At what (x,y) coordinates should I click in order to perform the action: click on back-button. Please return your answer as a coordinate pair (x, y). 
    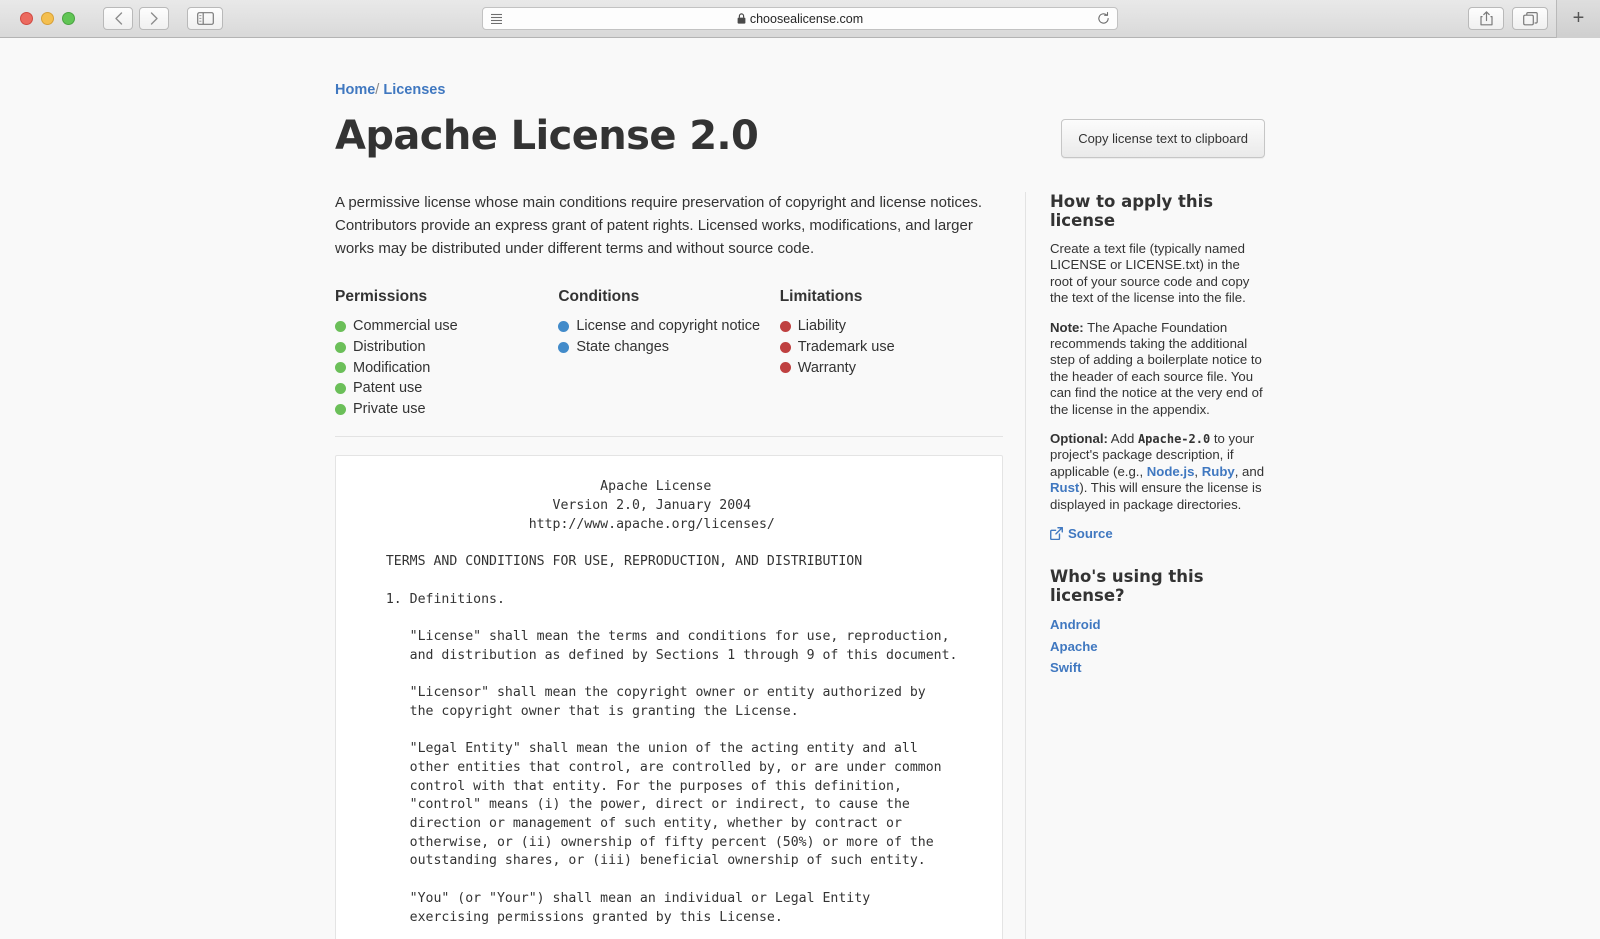
    Looking at the image, I should click on (118, 18).